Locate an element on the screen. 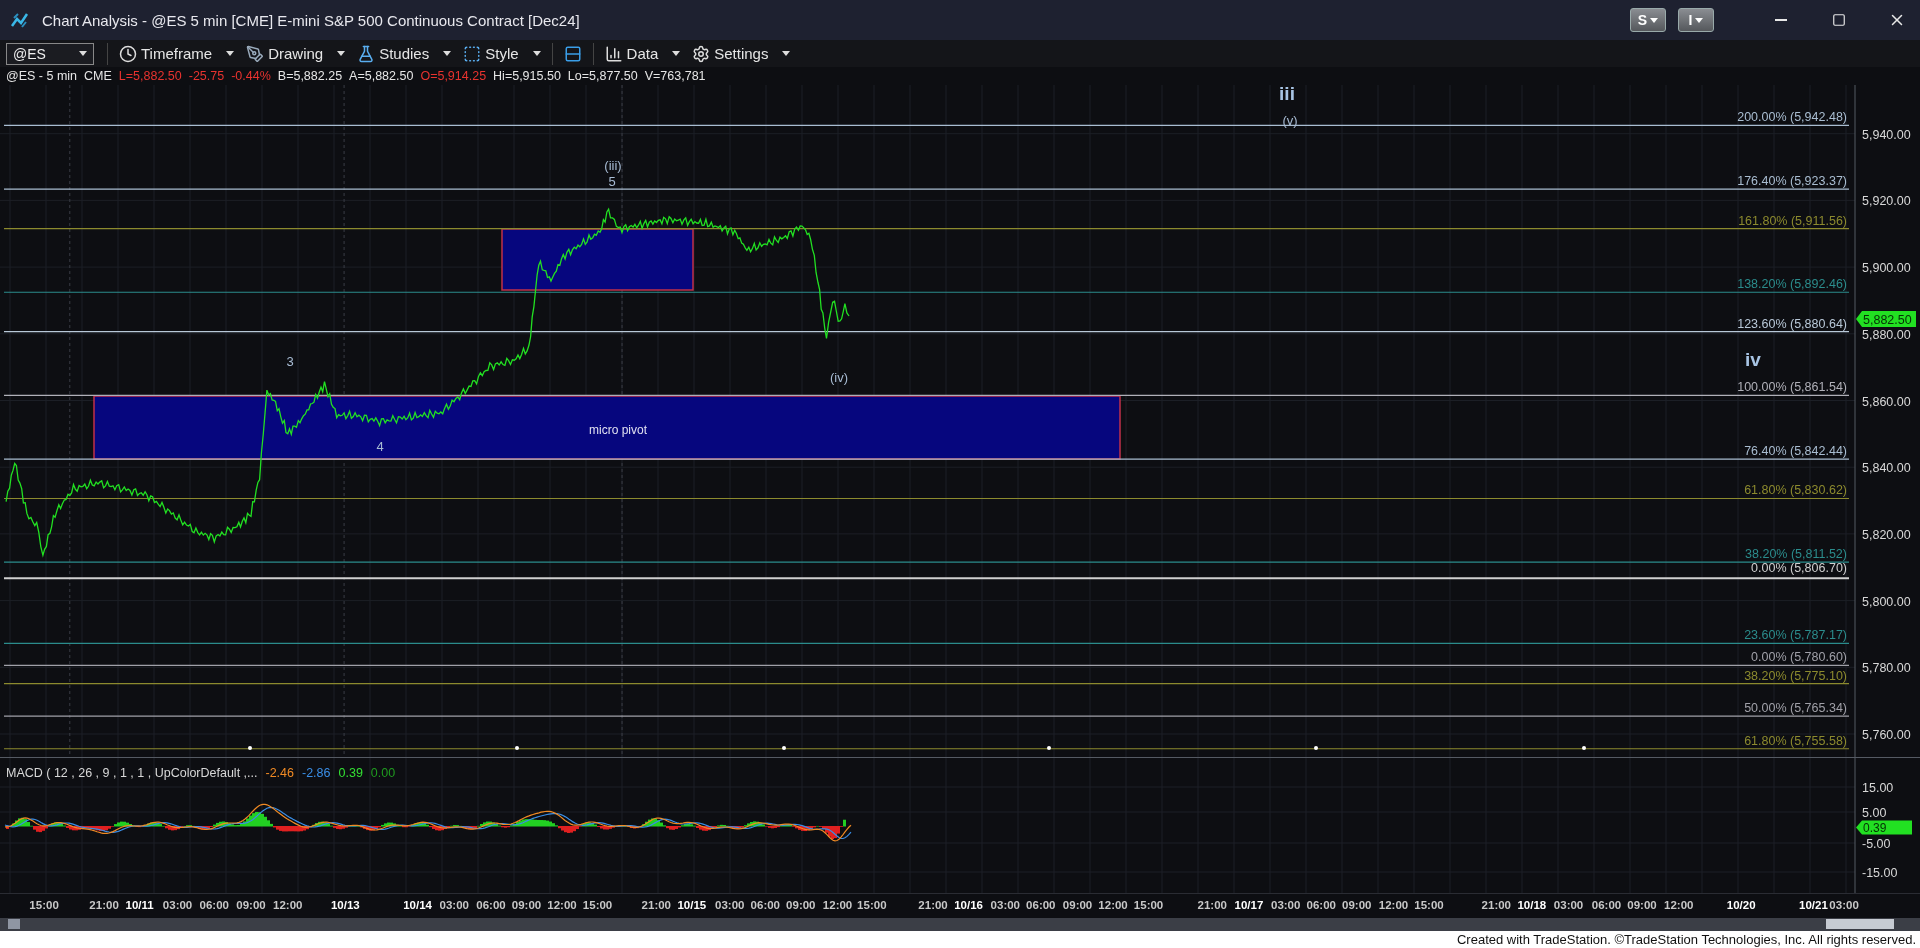 The width and height of the screenshot is (1920, 948). fibonacci-label: 76.40% (5,842.44) is located at coordinates (1795, 451).